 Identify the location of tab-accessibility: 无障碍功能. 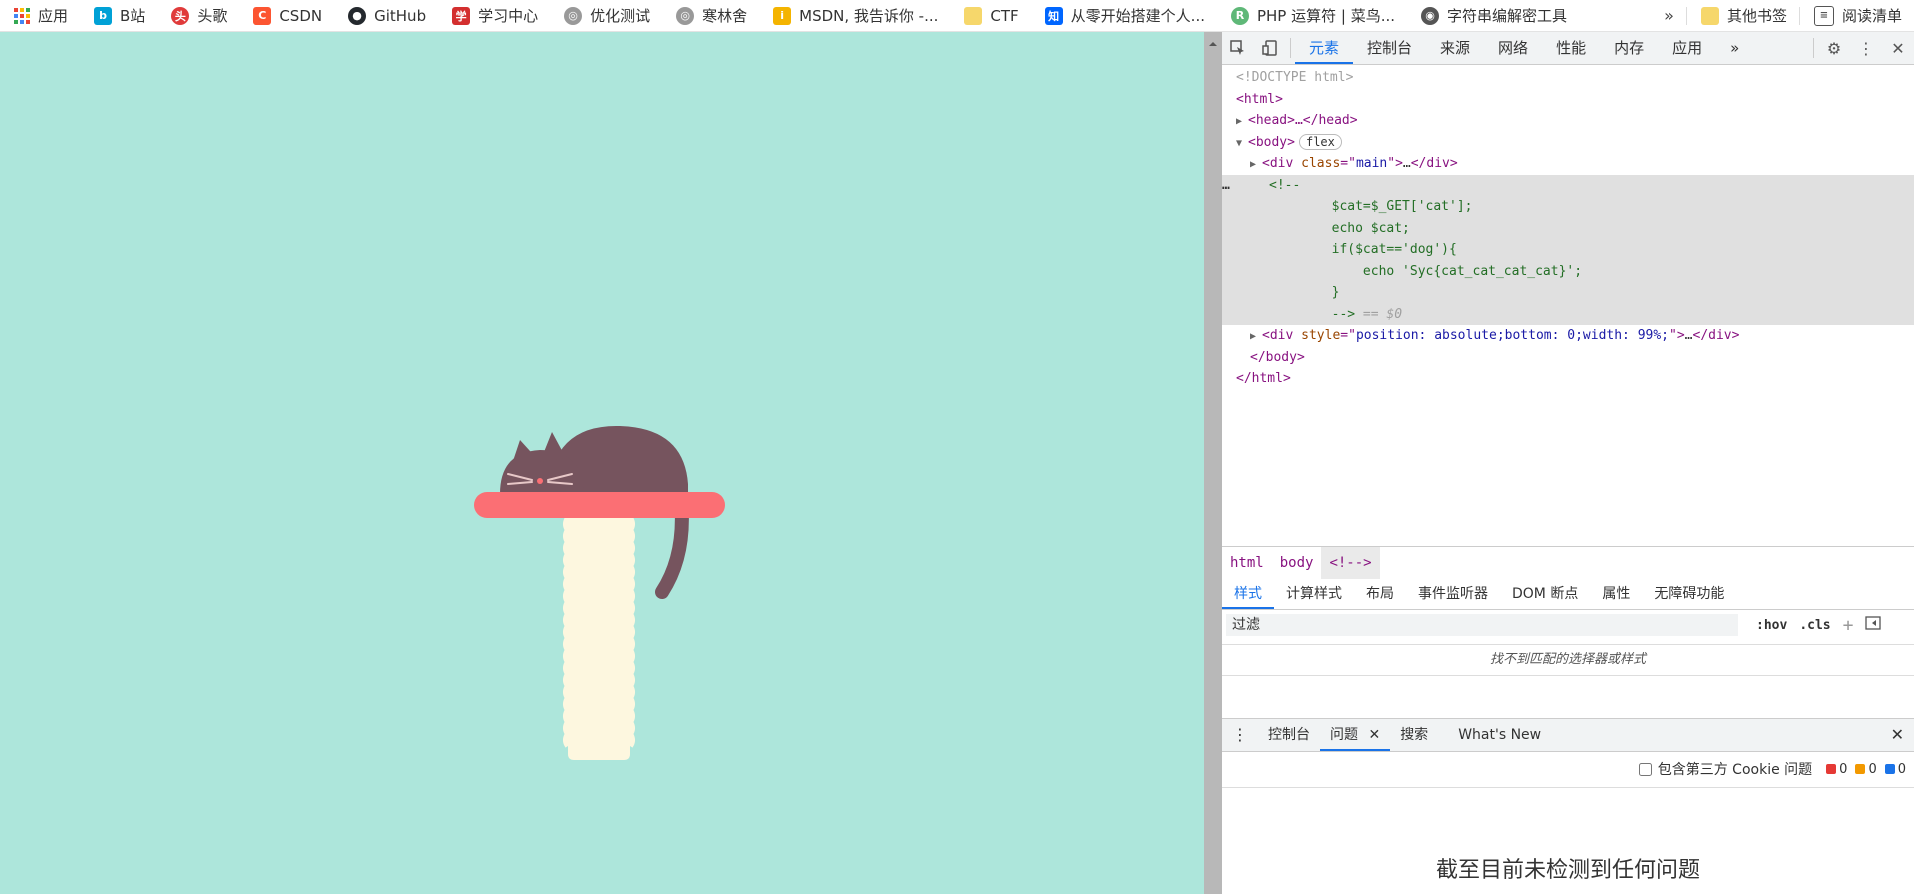
(1689, 594).